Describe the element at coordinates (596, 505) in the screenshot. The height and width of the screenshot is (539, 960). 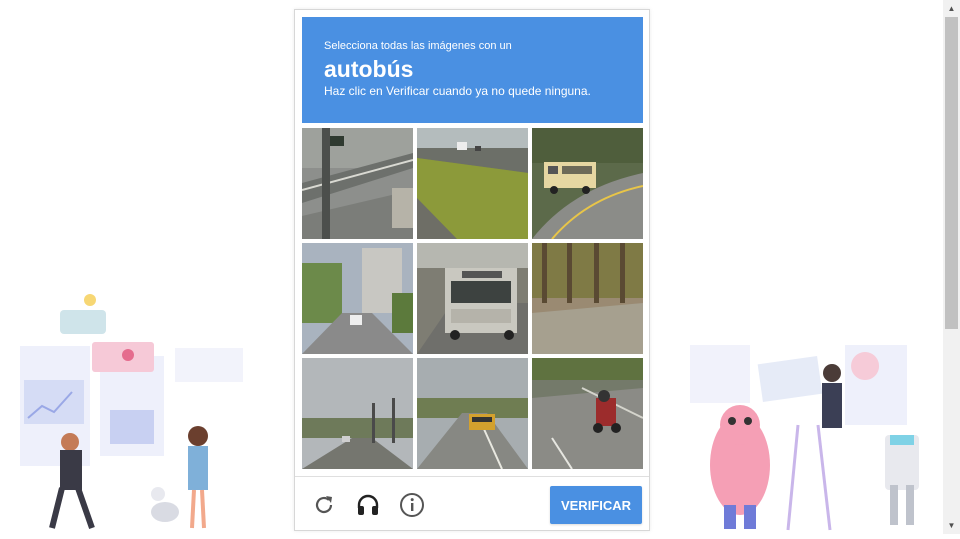
I see `verify-button: VERIFICAR` at that location.